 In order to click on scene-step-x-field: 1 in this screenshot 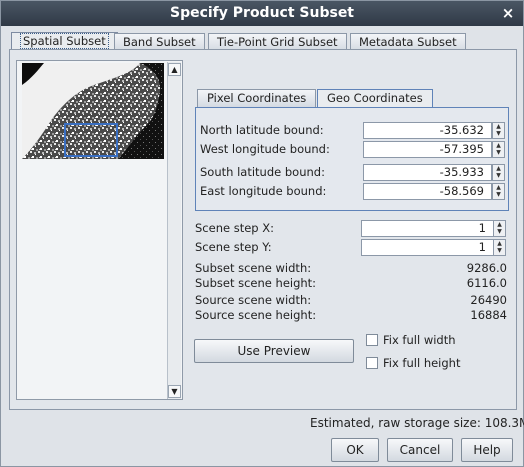, I will do `click(427, 228)`.